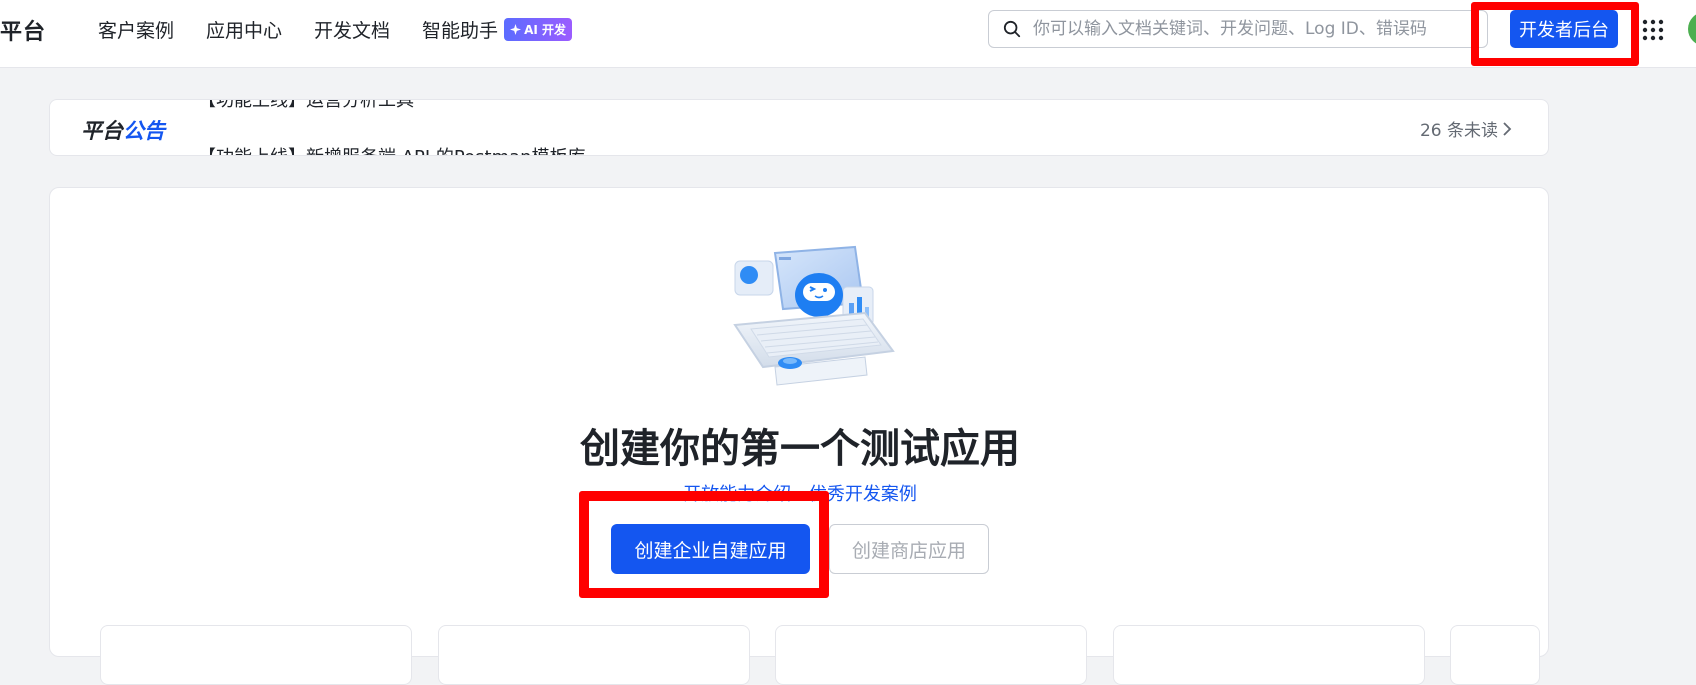 The image size is (1696, 685). I want to click on nav-dev-docs: 开发文档, so click(352, 29).